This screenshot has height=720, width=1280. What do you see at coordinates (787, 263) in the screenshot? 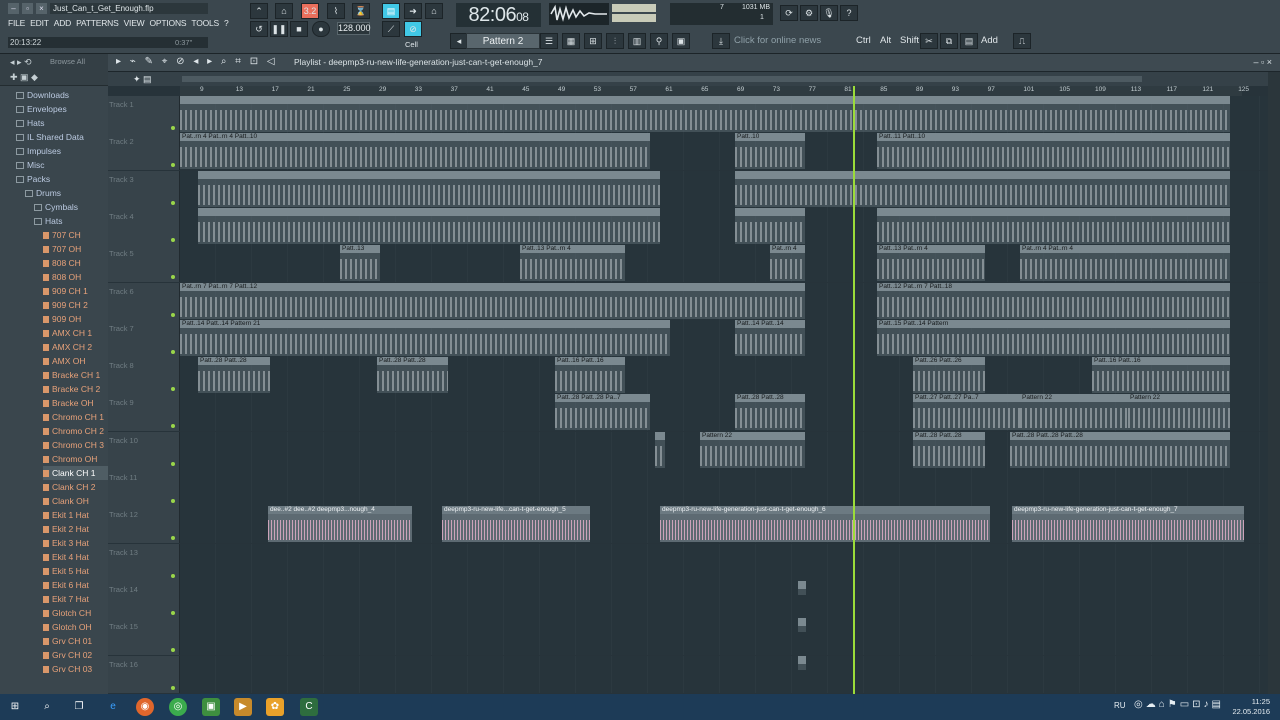
I see `pattern-clip: Pat..rn 4` at bounding box center [787, 263].